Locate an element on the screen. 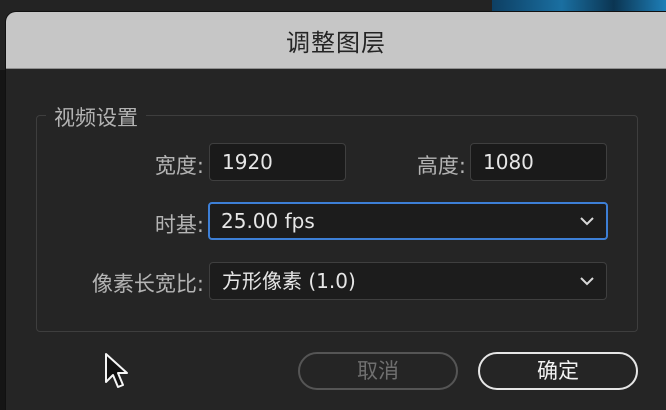 Image resolution: width=666 pixels, height=410 pixels. pixel-aspect-select: 方形像素 (1.0) is located at coordinates (408, 281).